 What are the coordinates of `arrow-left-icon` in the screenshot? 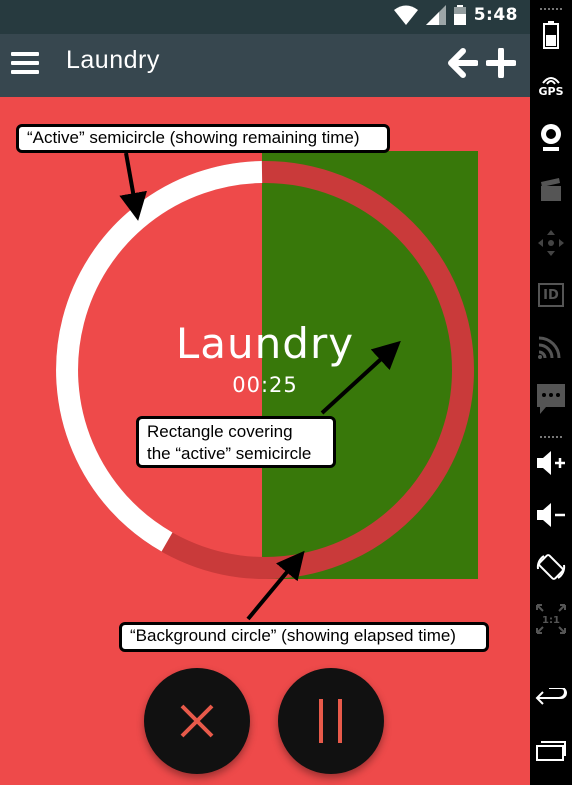 It's located at (463, 63).